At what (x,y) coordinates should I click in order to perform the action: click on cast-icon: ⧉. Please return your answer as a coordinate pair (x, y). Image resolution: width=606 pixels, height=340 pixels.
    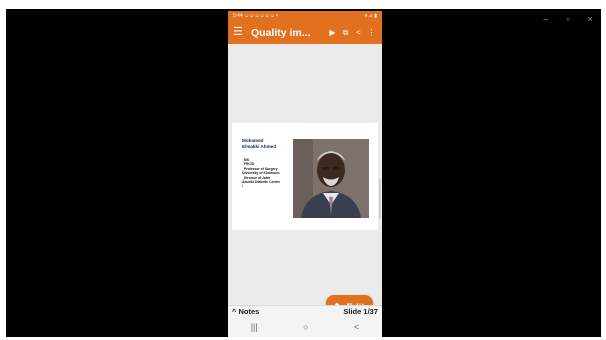
    Looking at the image, I should click on (345, 32).